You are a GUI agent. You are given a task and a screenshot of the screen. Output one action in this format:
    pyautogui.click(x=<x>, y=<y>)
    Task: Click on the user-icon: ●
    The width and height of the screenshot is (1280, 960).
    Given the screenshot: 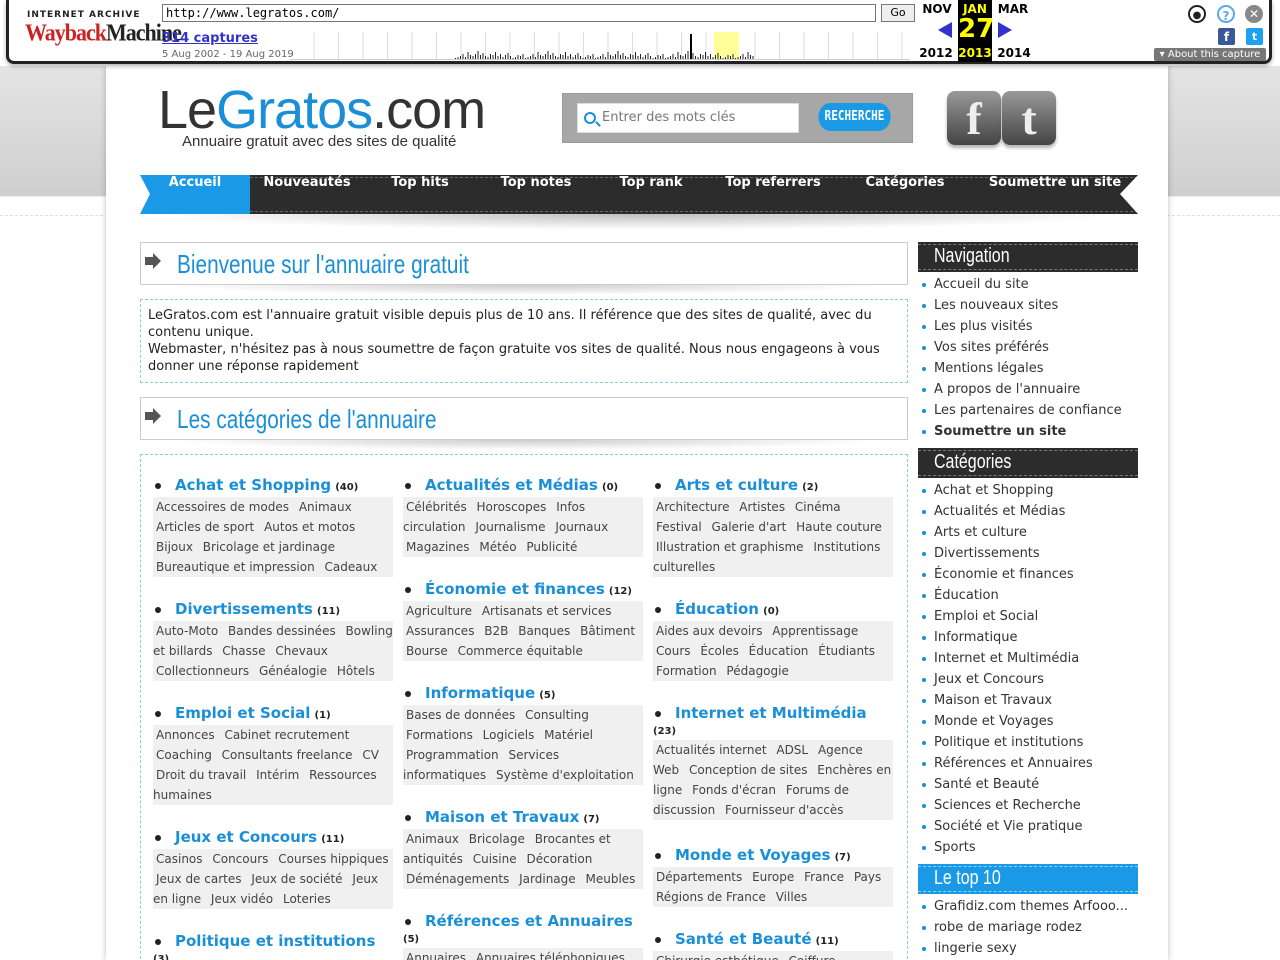 What is the action you would take?
    pyautogui.click(x=1197, y=14)
    